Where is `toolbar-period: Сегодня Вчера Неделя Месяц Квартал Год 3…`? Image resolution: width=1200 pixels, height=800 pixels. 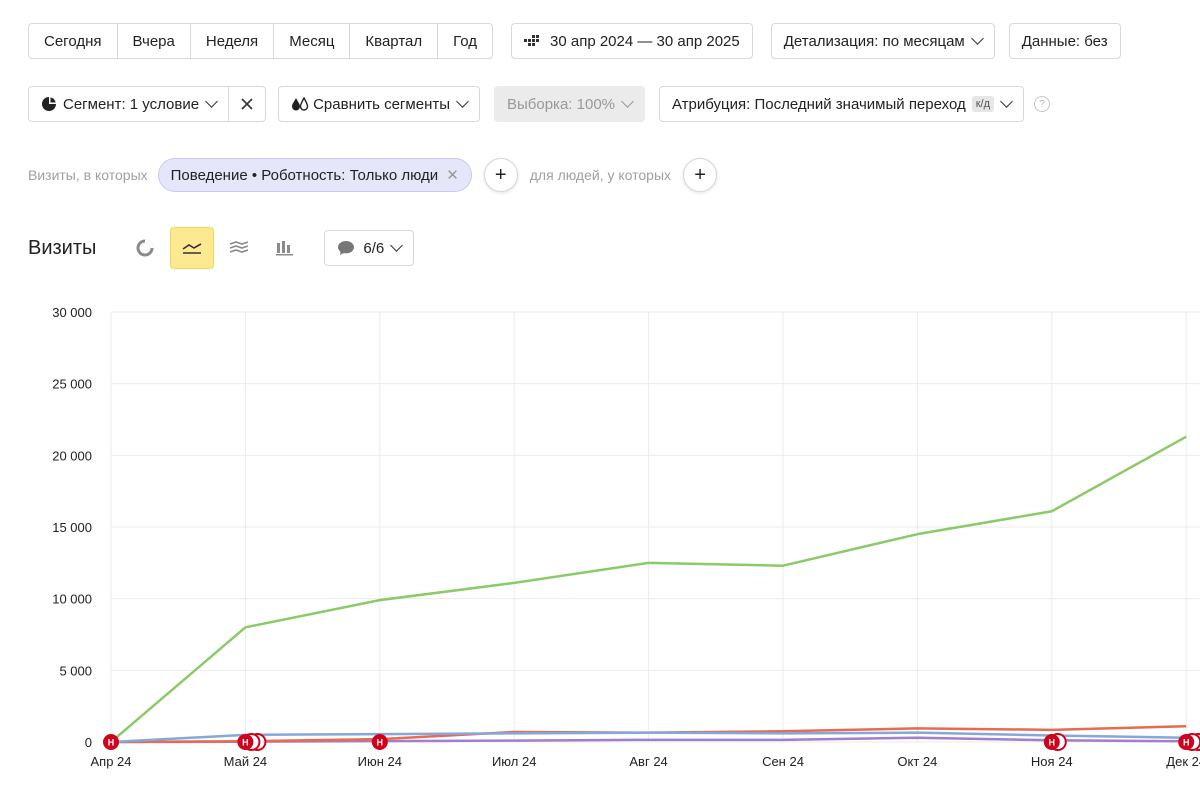 toolbar-period: Сегодня Вчера Неделя Месяц Квартал Год 3… is located at coordinates (574, 41).